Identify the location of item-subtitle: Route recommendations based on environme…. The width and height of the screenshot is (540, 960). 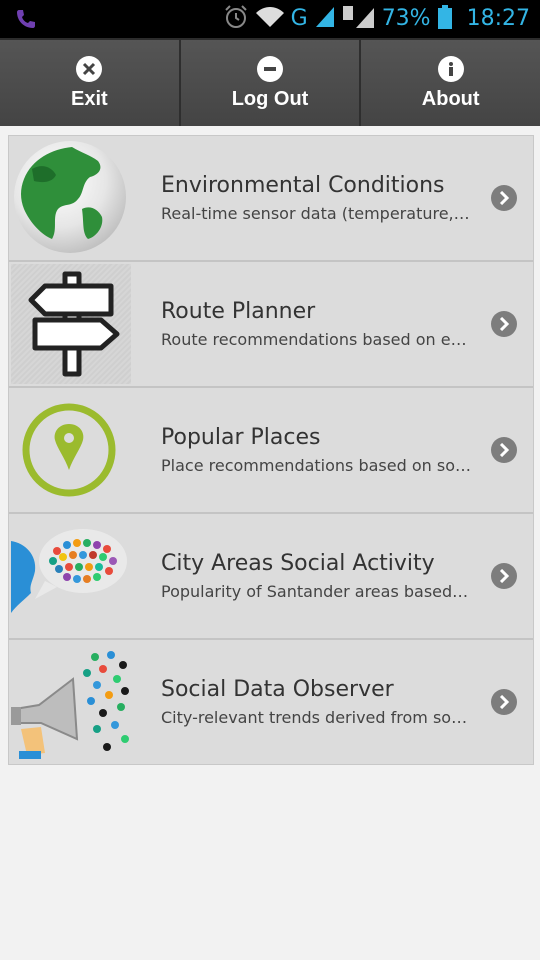
(316, 339).